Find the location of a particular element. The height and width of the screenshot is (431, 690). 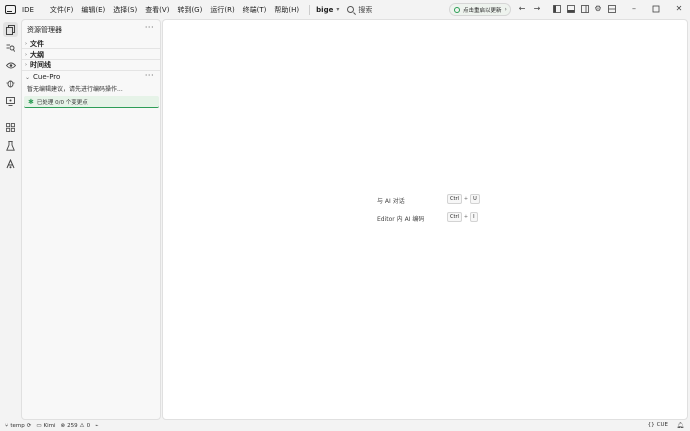

language-name: CUE is located at coordinates (662, 425).